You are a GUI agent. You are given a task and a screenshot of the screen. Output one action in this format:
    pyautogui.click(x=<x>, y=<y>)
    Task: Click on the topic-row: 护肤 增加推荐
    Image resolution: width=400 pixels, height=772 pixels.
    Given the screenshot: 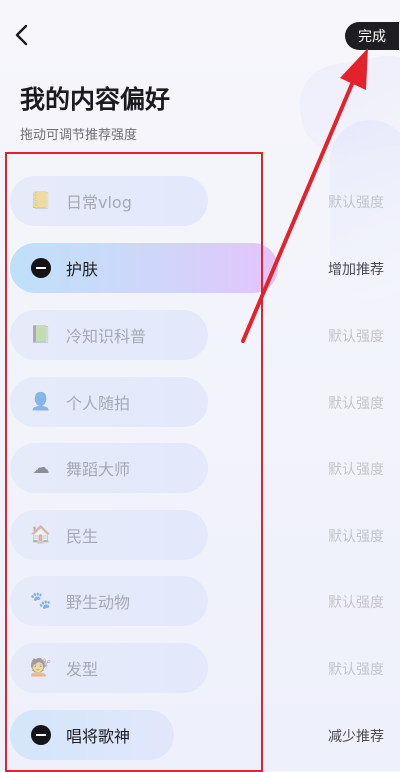 What is the action you would take?
    pyautogui.click(x=200, y=268)
    